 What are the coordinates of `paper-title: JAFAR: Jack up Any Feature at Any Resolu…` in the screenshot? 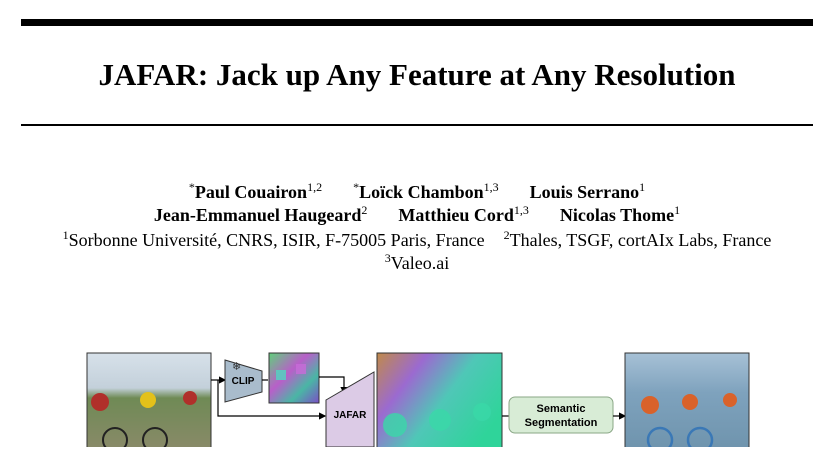 It's located at (417, 74).